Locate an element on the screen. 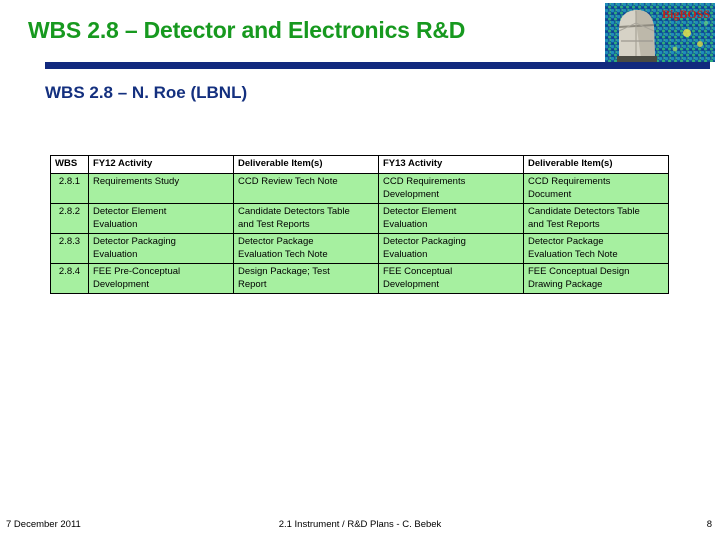  cell-line: Document is located at coordinates (550, 194).